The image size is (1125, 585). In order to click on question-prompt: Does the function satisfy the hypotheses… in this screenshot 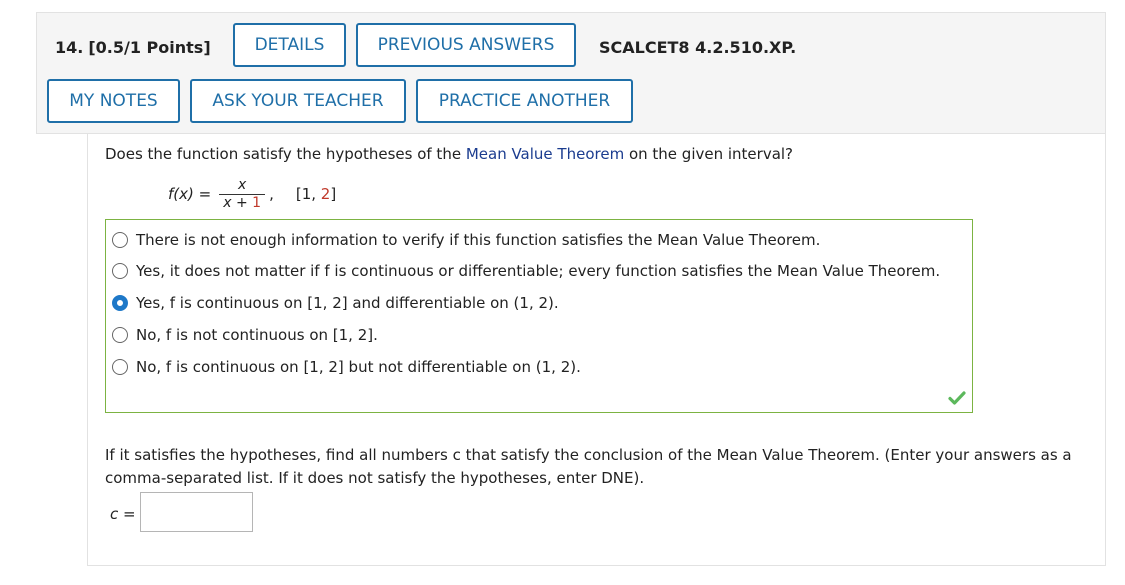, I will do `click(449, 154)`.